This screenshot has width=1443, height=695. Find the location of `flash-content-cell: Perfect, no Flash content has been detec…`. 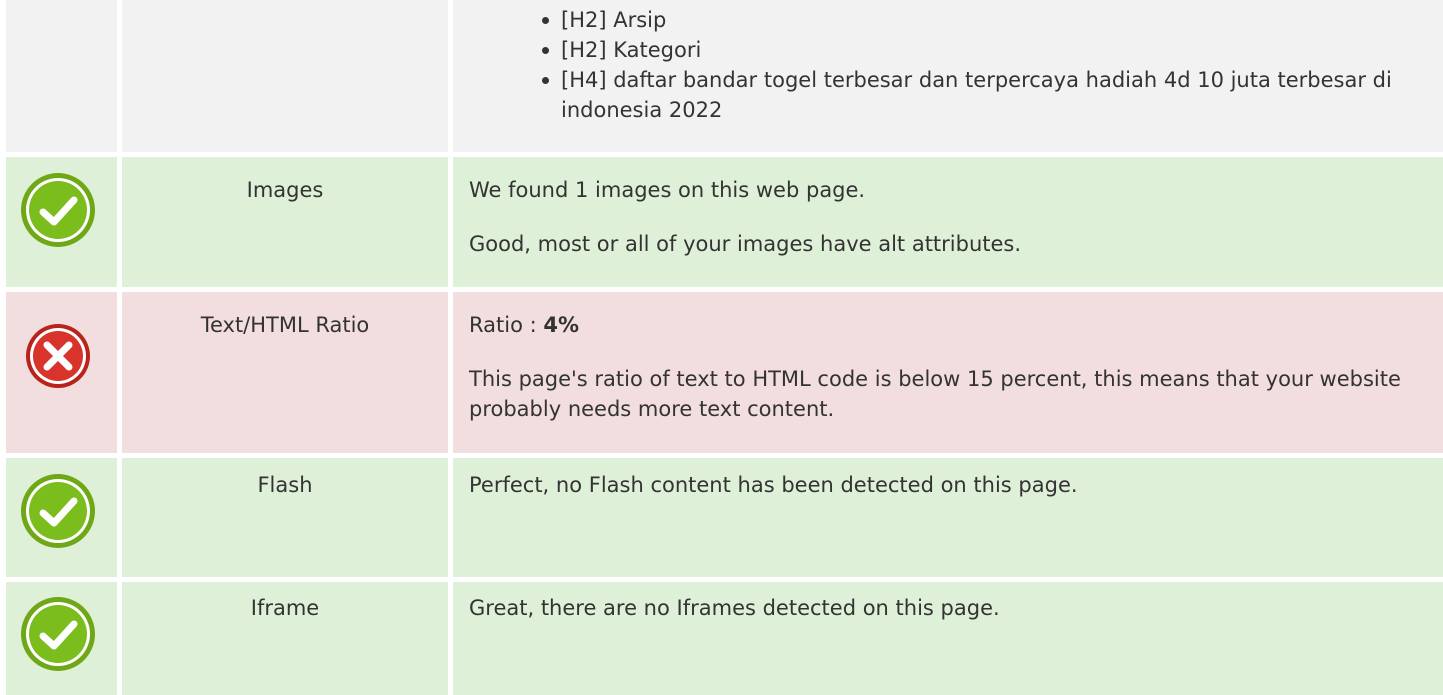

flash-content-cell: Perfect, no Flash content has been detec… is located at coordinates (948, 517).